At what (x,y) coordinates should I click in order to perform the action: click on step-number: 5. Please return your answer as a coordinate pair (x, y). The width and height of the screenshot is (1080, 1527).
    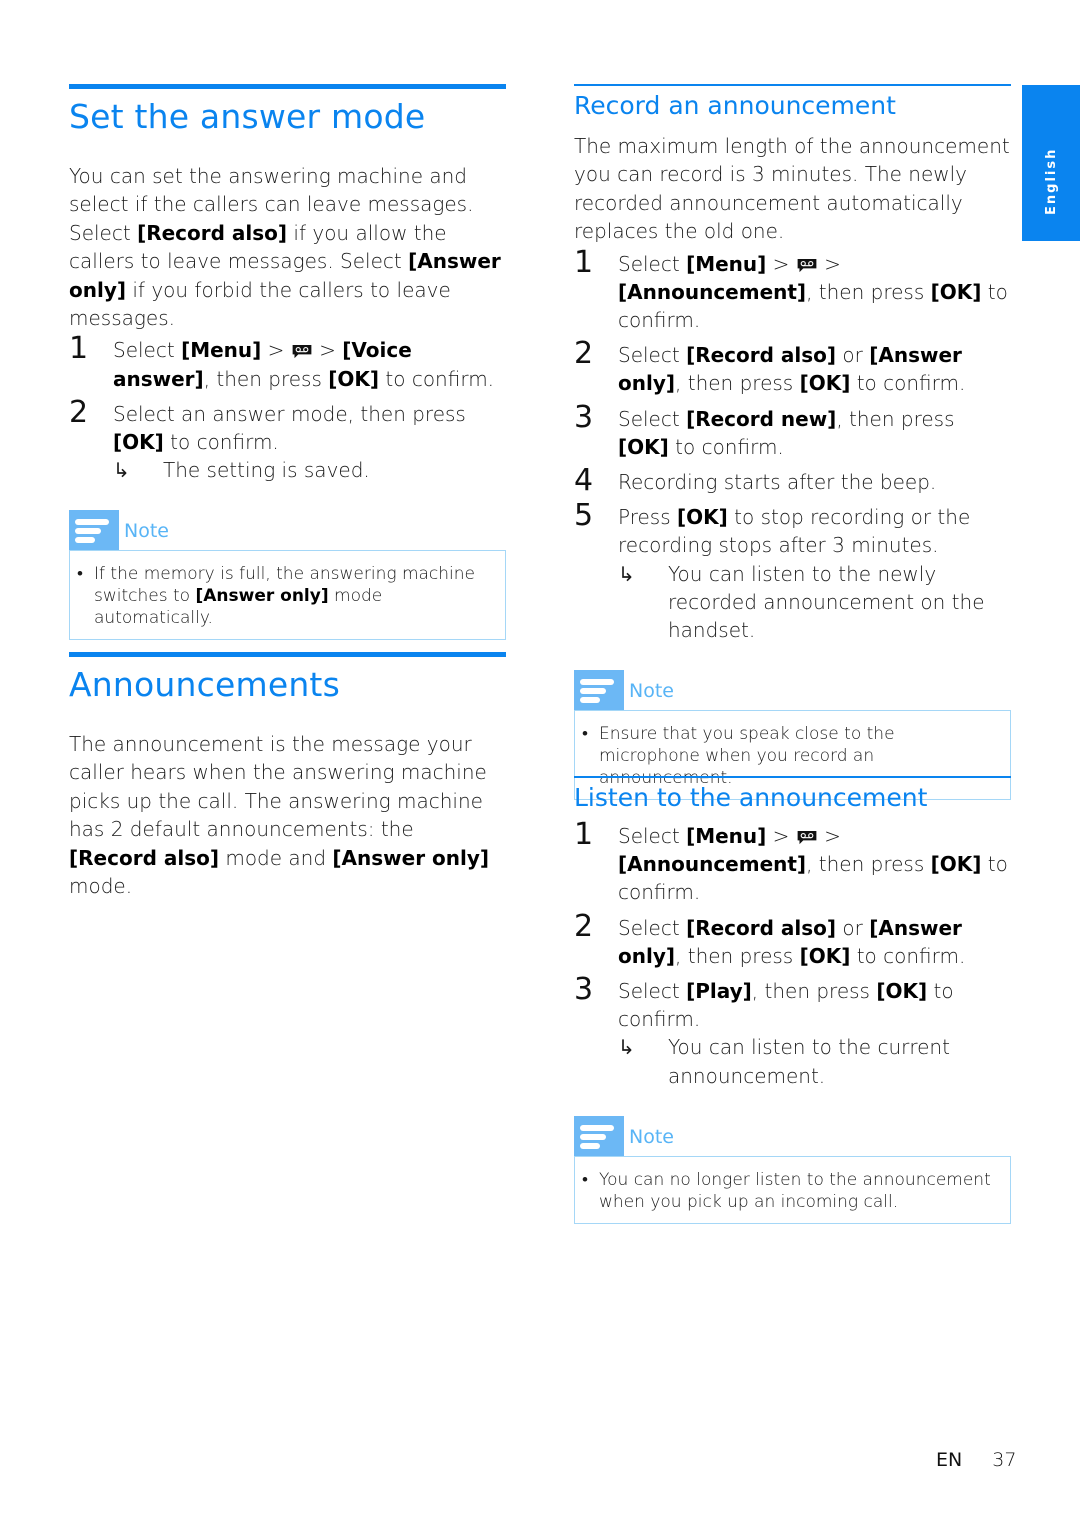
    Looking at the image, I should click on (584, 516).